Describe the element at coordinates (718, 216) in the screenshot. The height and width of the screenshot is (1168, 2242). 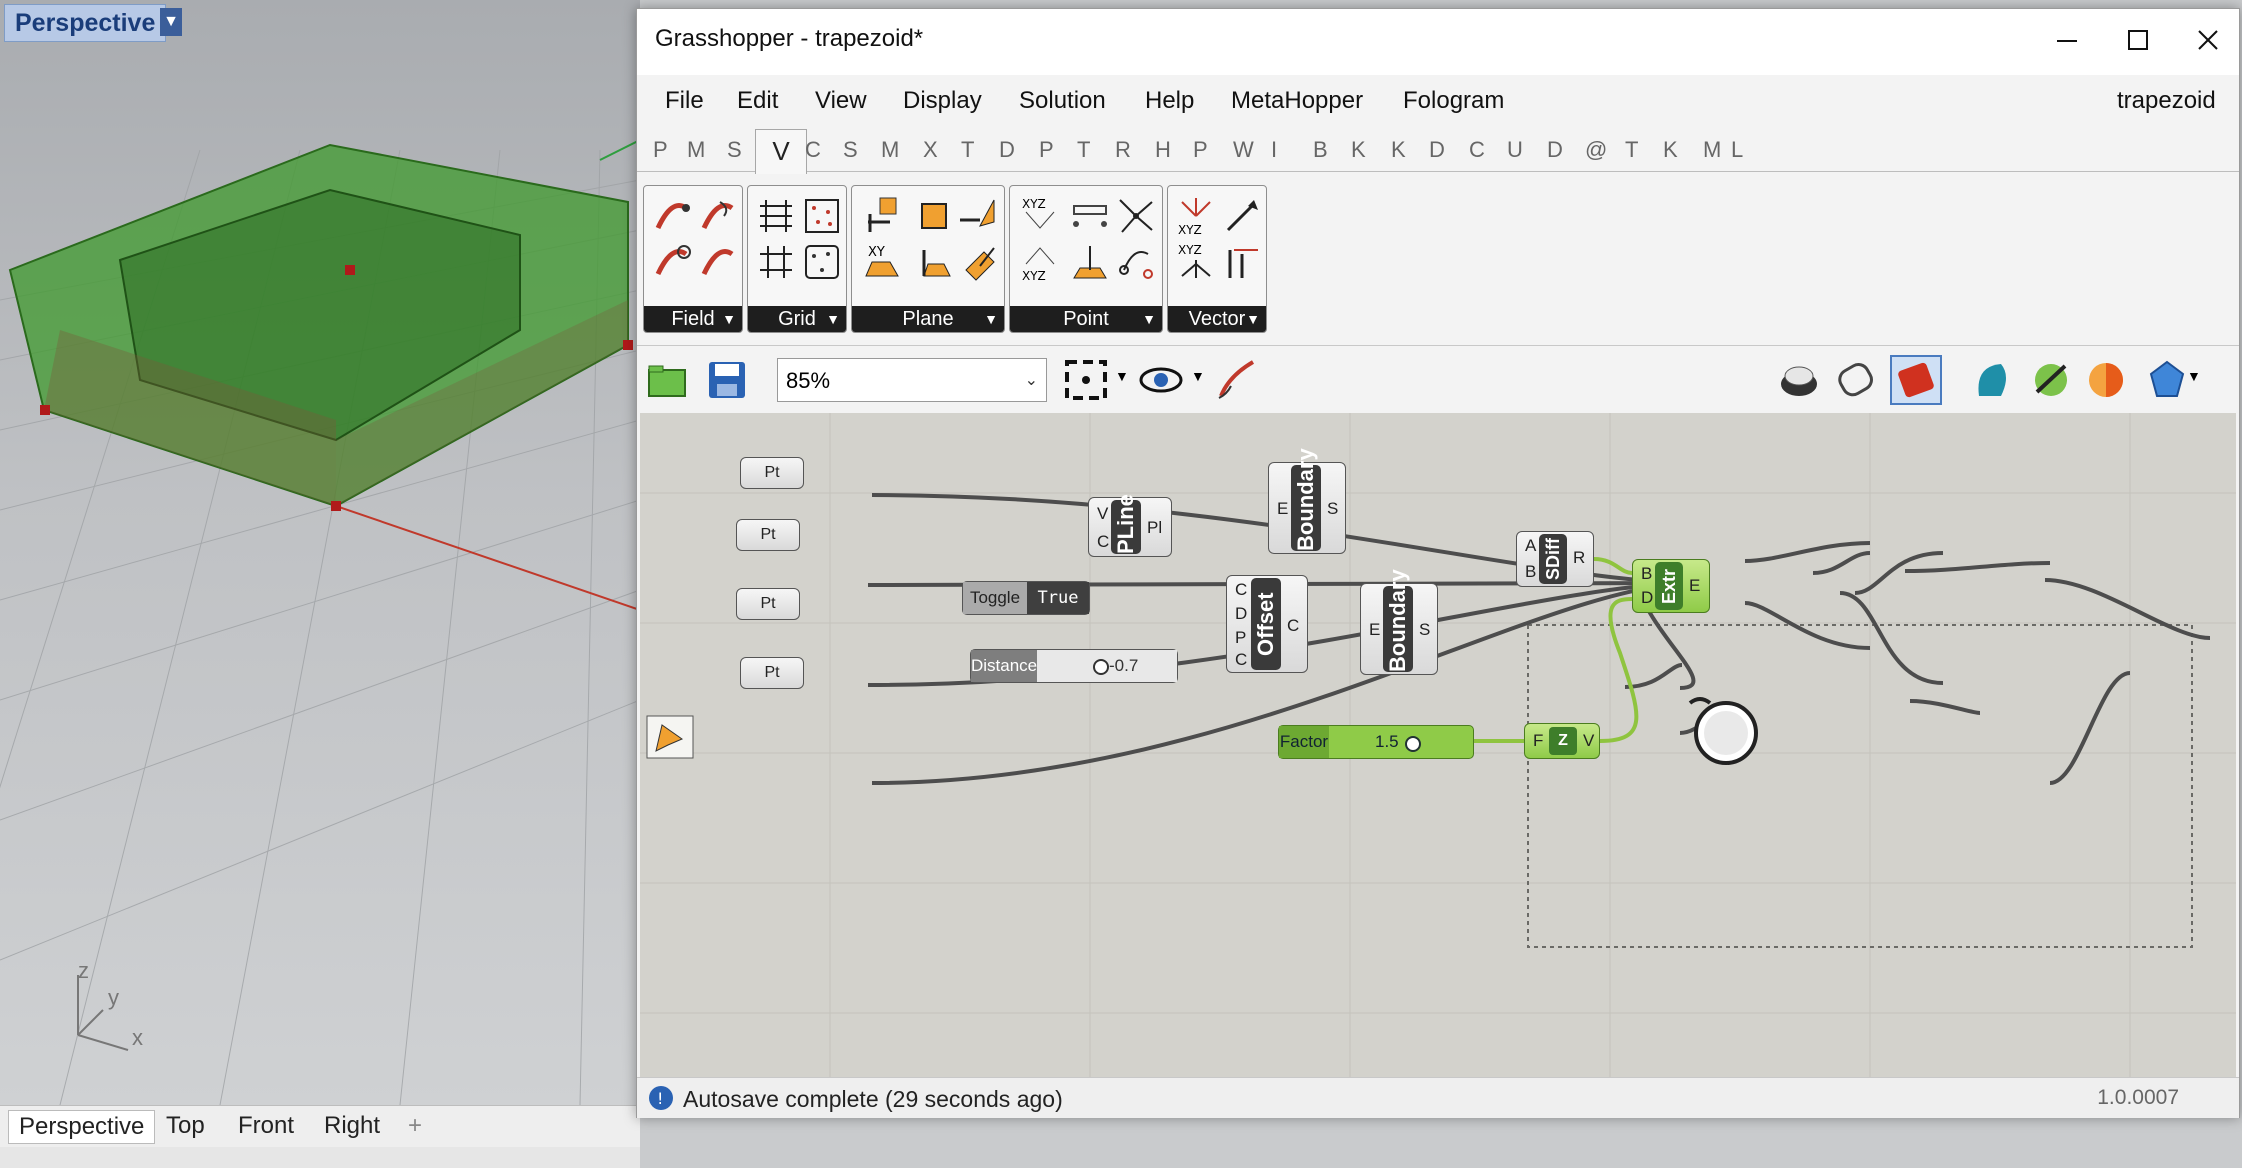
I see `spin-force-icon` at that location.